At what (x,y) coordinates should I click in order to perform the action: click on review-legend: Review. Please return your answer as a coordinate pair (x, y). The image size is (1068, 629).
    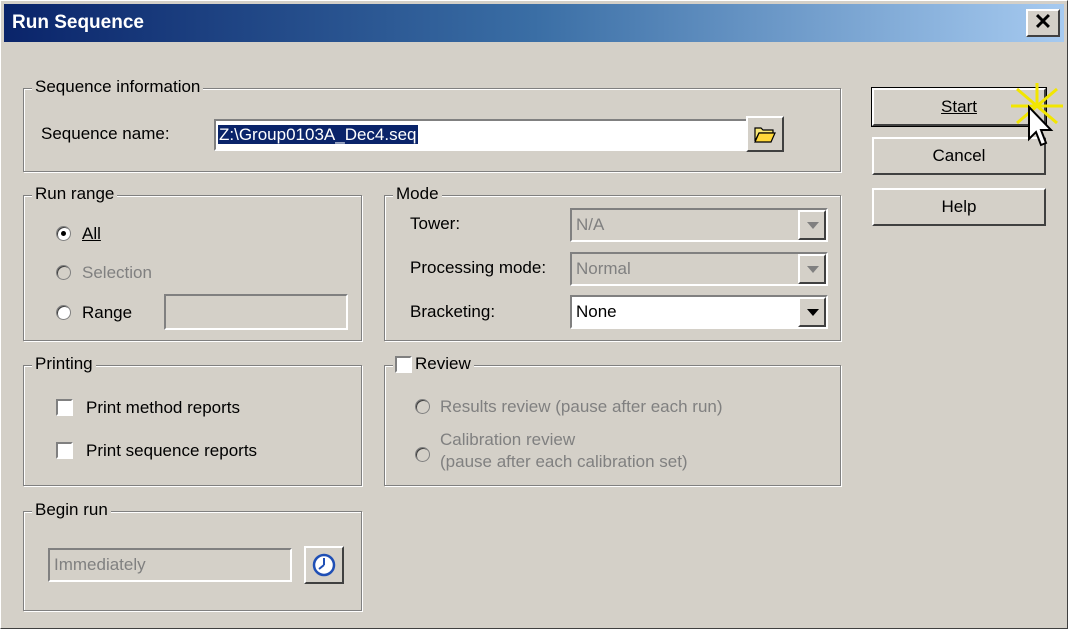
    Looking at the image, I should click on (433, 364).